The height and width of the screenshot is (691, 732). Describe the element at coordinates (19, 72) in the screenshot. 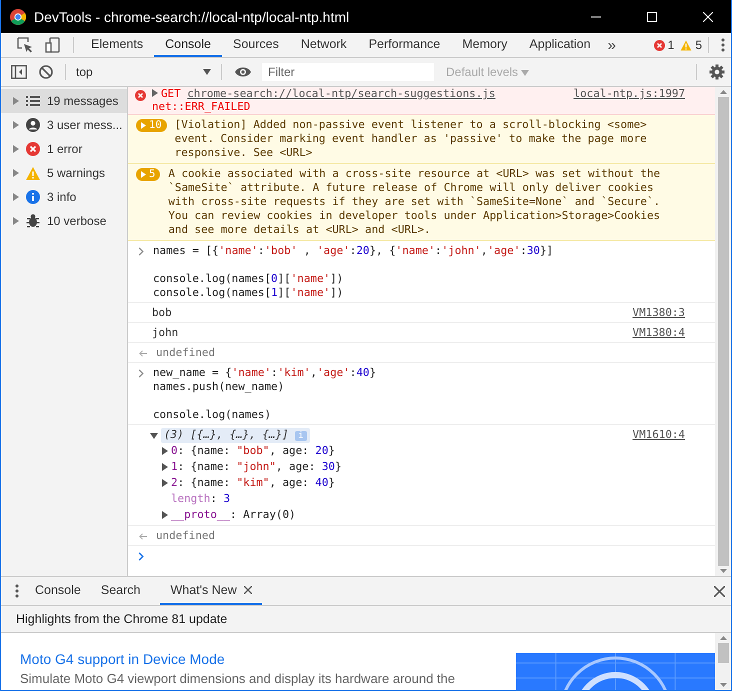

I see `sidebar-toggle-icon` at that location.